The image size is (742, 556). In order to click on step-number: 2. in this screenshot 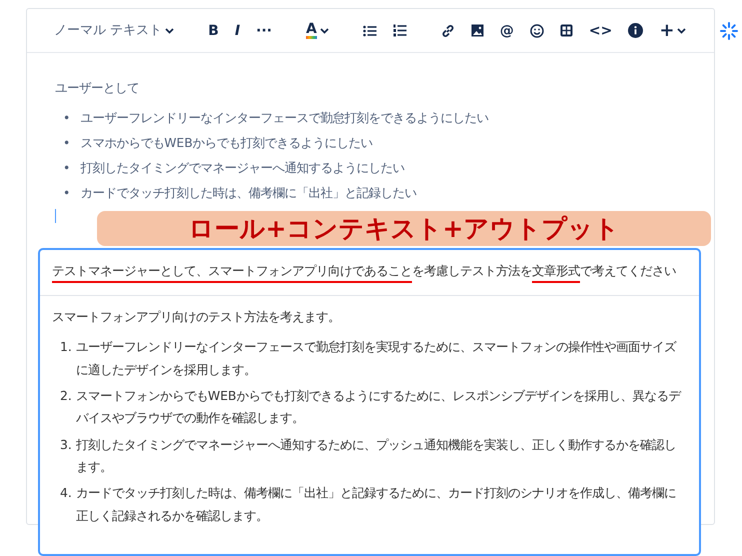, I will do `click(66, 396)`.